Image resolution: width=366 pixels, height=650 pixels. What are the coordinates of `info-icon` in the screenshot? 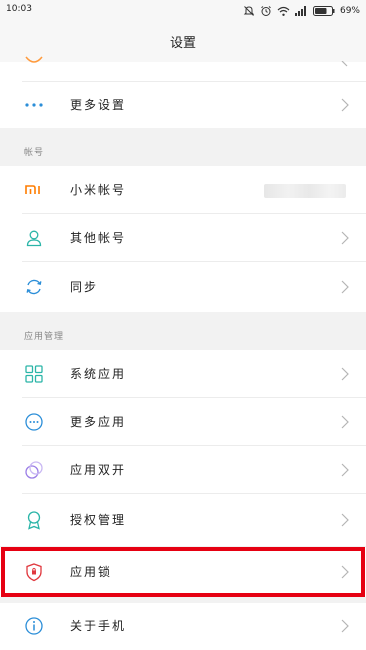 It's located at (34, 626).